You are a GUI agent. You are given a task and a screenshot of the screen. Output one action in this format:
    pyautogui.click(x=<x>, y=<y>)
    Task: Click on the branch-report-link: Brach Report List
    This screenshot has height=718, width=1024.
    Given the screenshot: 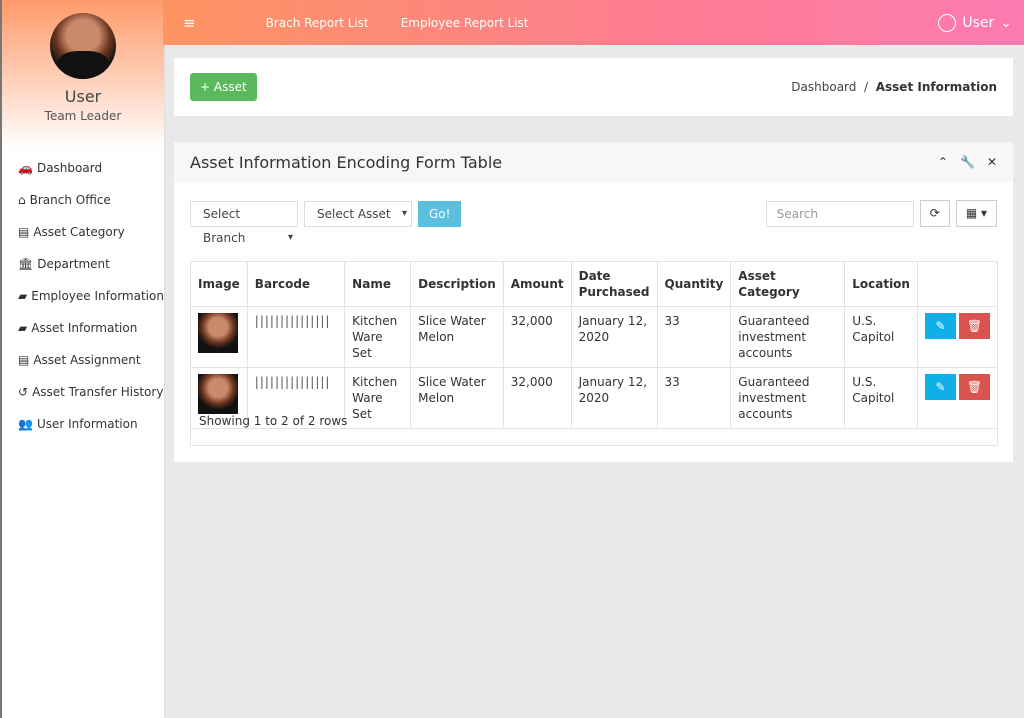 What is the action you would take?
    pyautogui.click(x=317, y=23)
    